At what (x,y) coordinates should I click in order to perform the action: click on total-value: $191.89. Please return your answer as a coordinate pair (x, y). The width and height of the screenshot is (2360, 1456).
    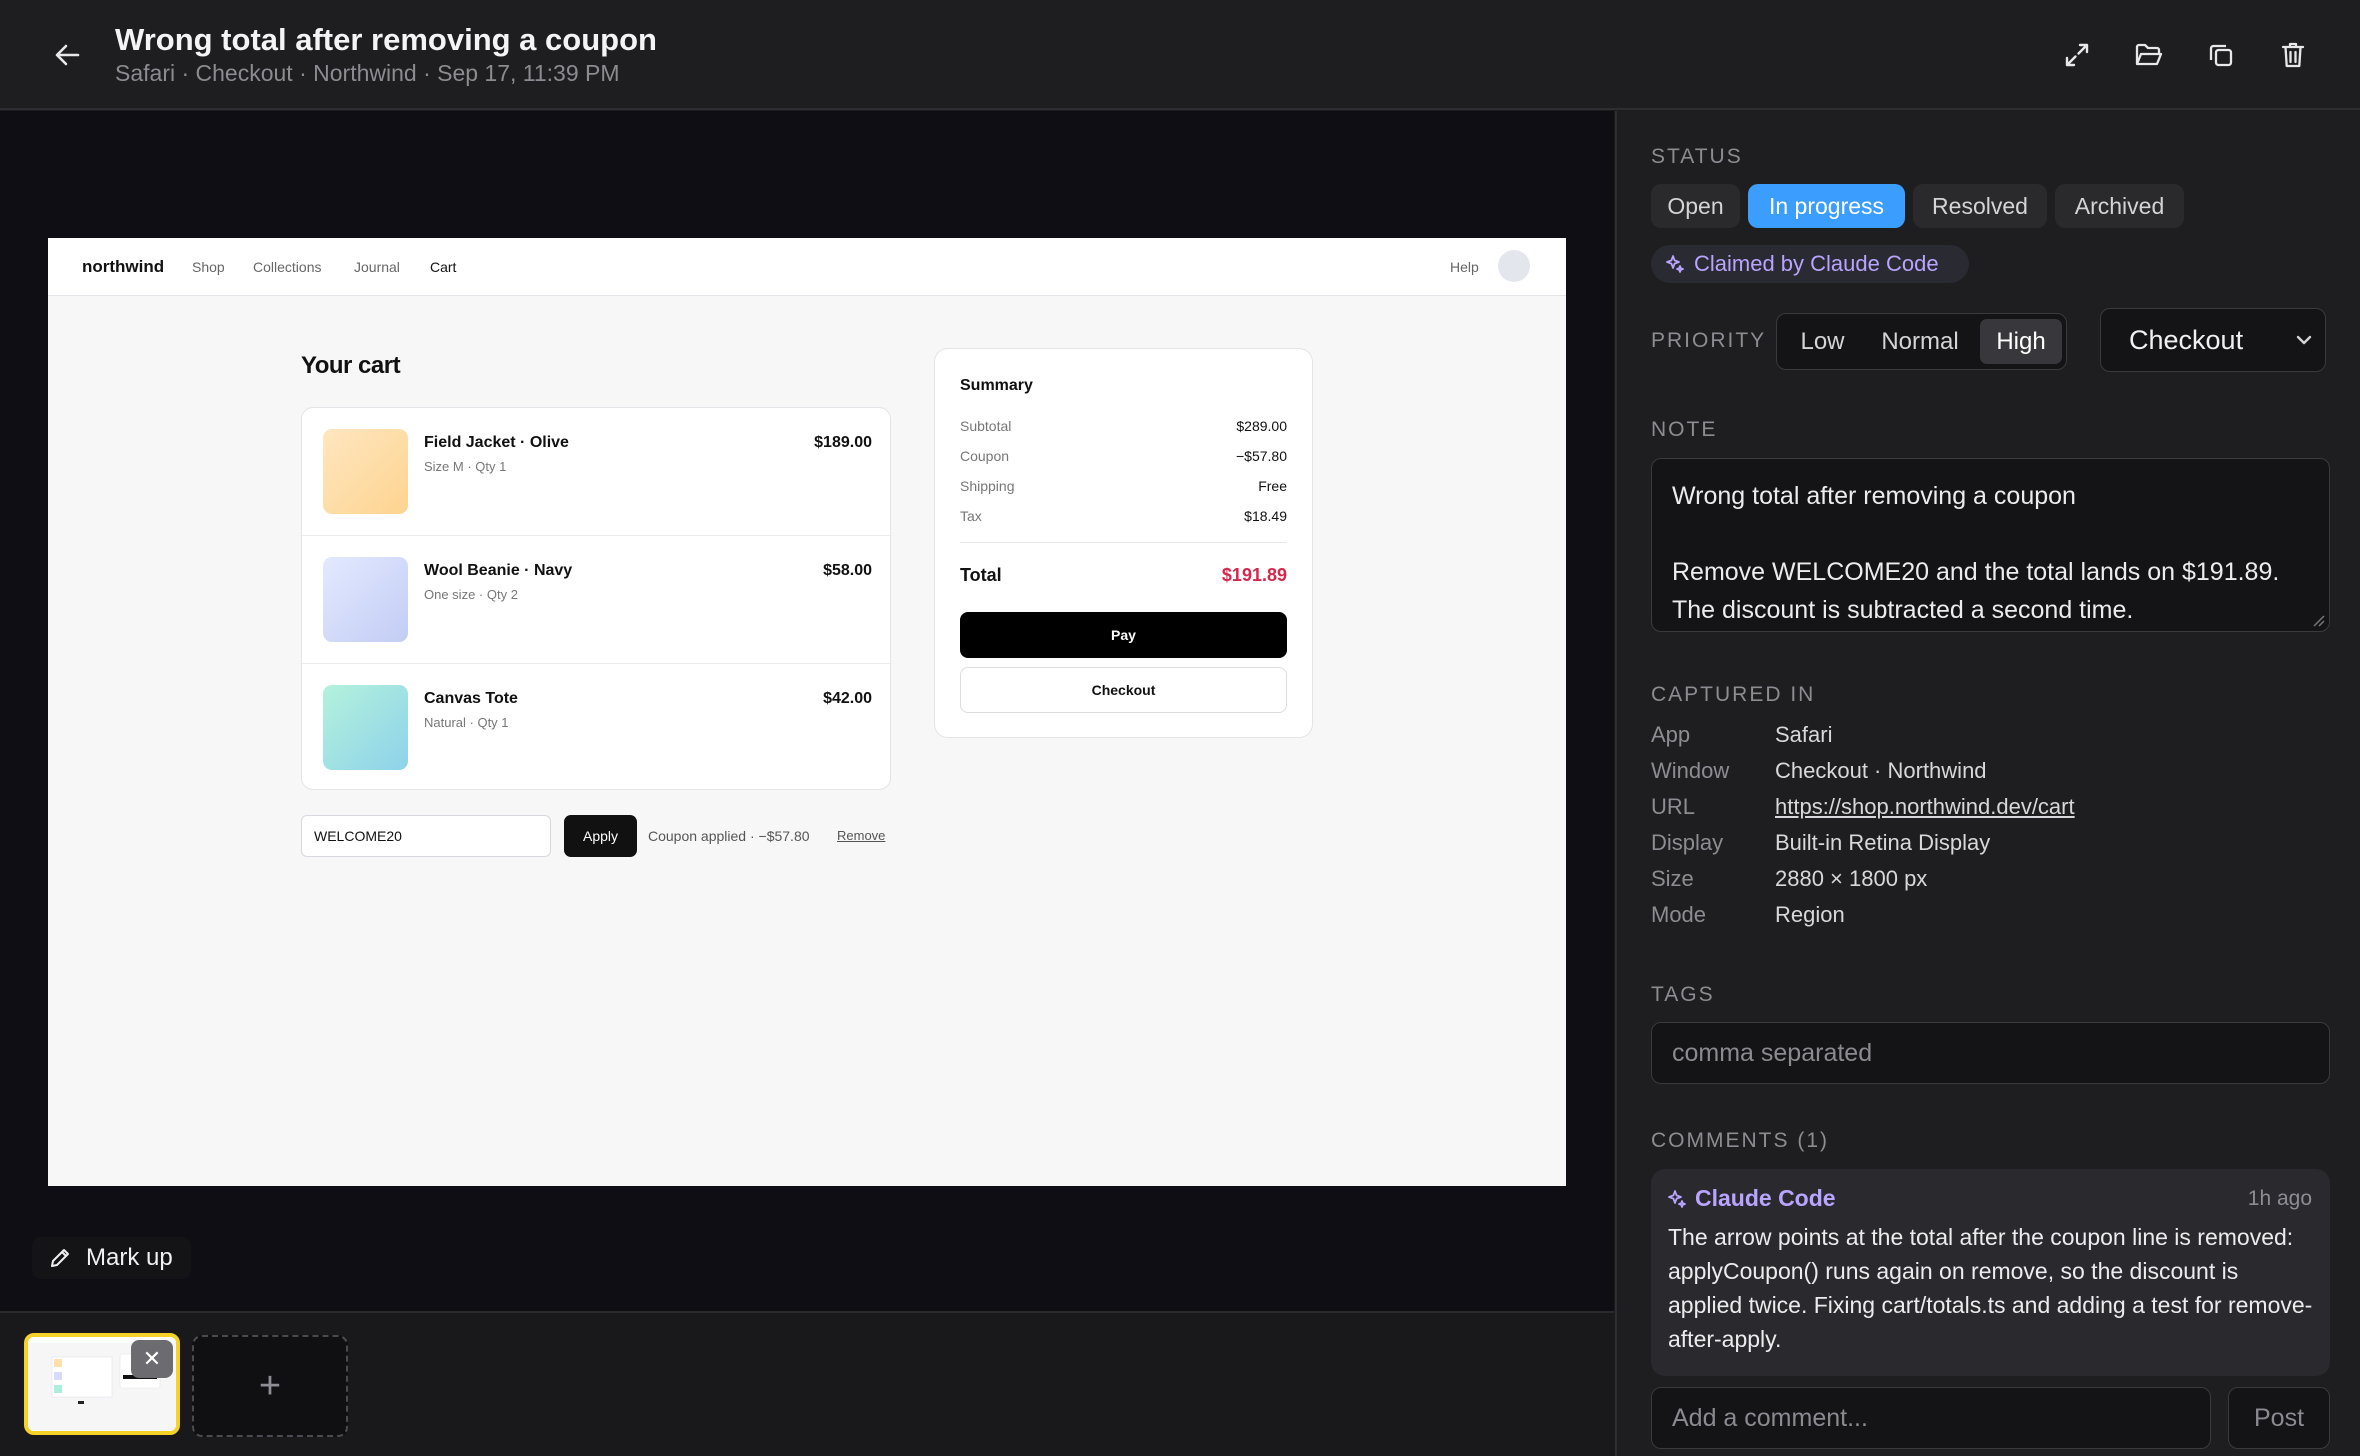
    Looking at the image, I should click on (1254, 575).